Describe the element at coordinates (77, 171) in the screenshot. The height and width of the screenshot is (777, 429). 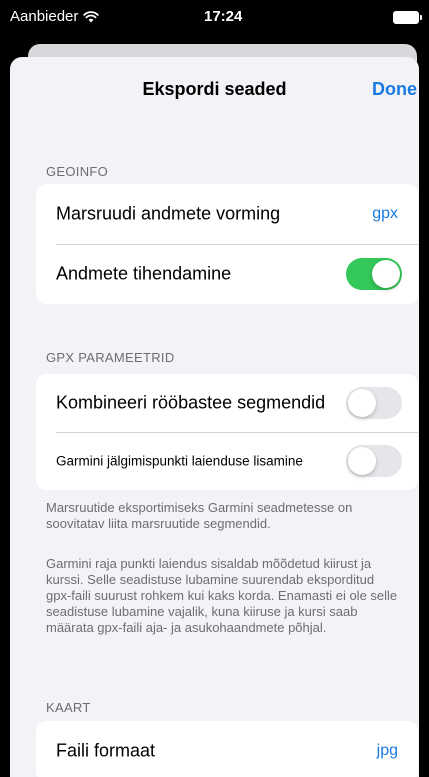
I see `section-header-geoinfo: GEOINFO` at that location.